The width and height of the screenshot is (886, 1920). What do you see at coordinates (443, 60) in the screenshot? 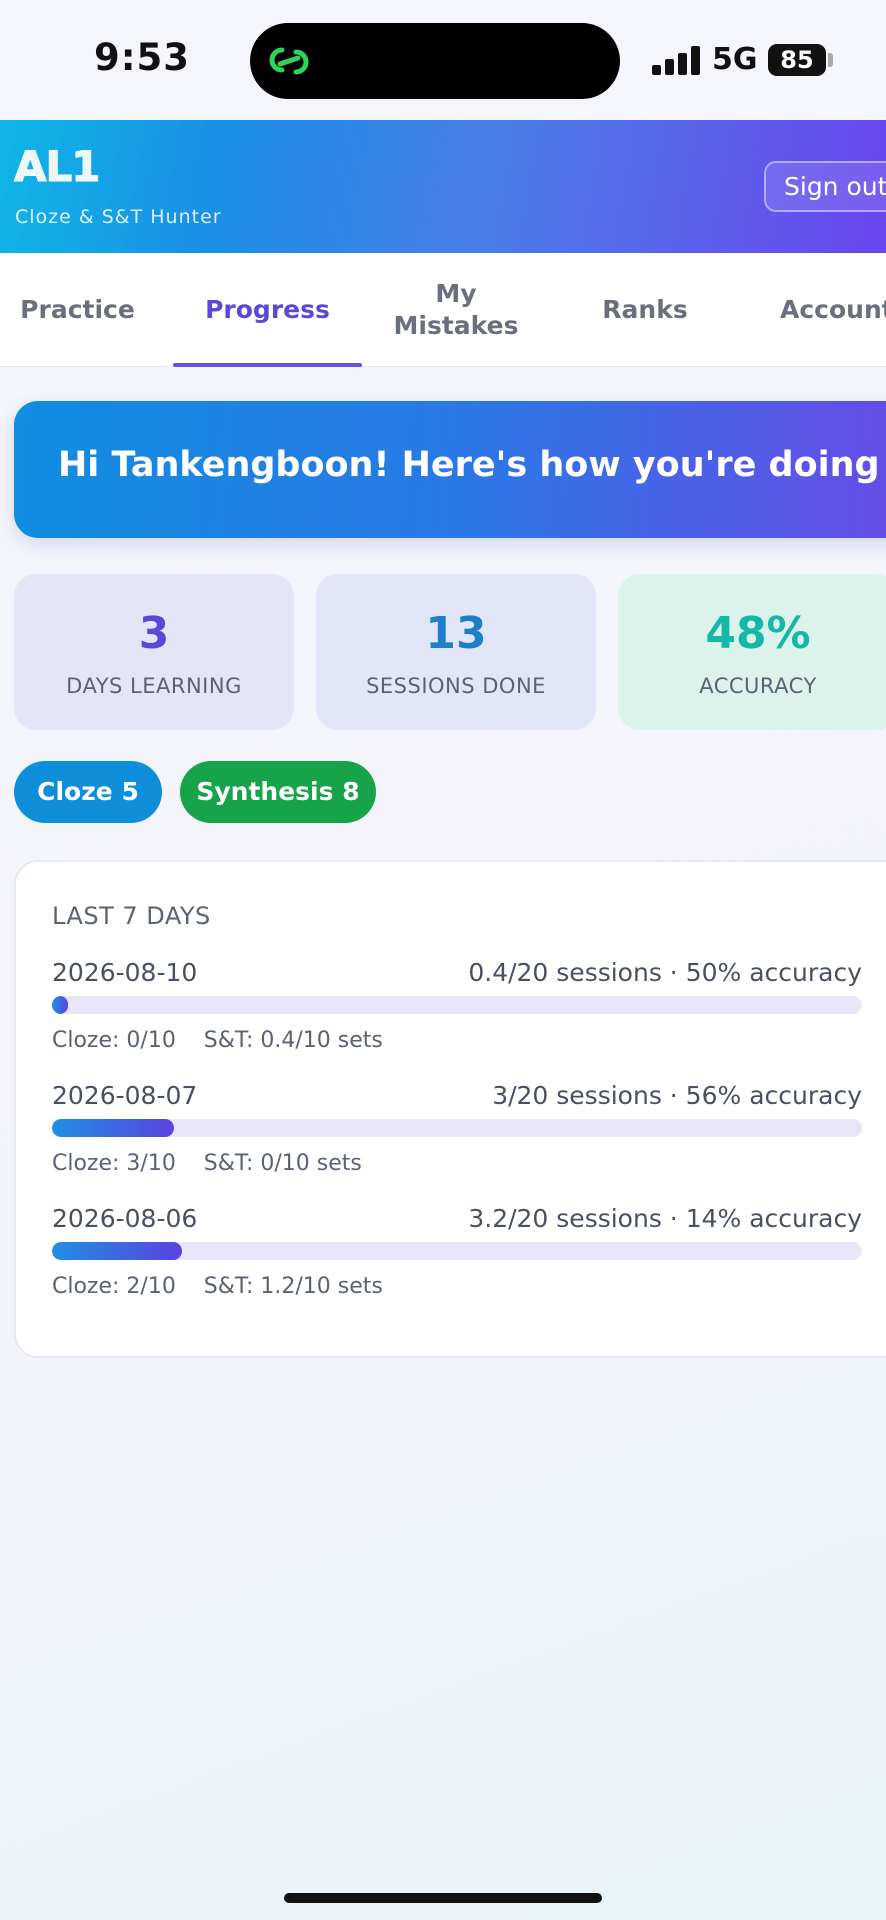
I see `status-bar: 9:53 5G 85` at bounding box center [443, 60].